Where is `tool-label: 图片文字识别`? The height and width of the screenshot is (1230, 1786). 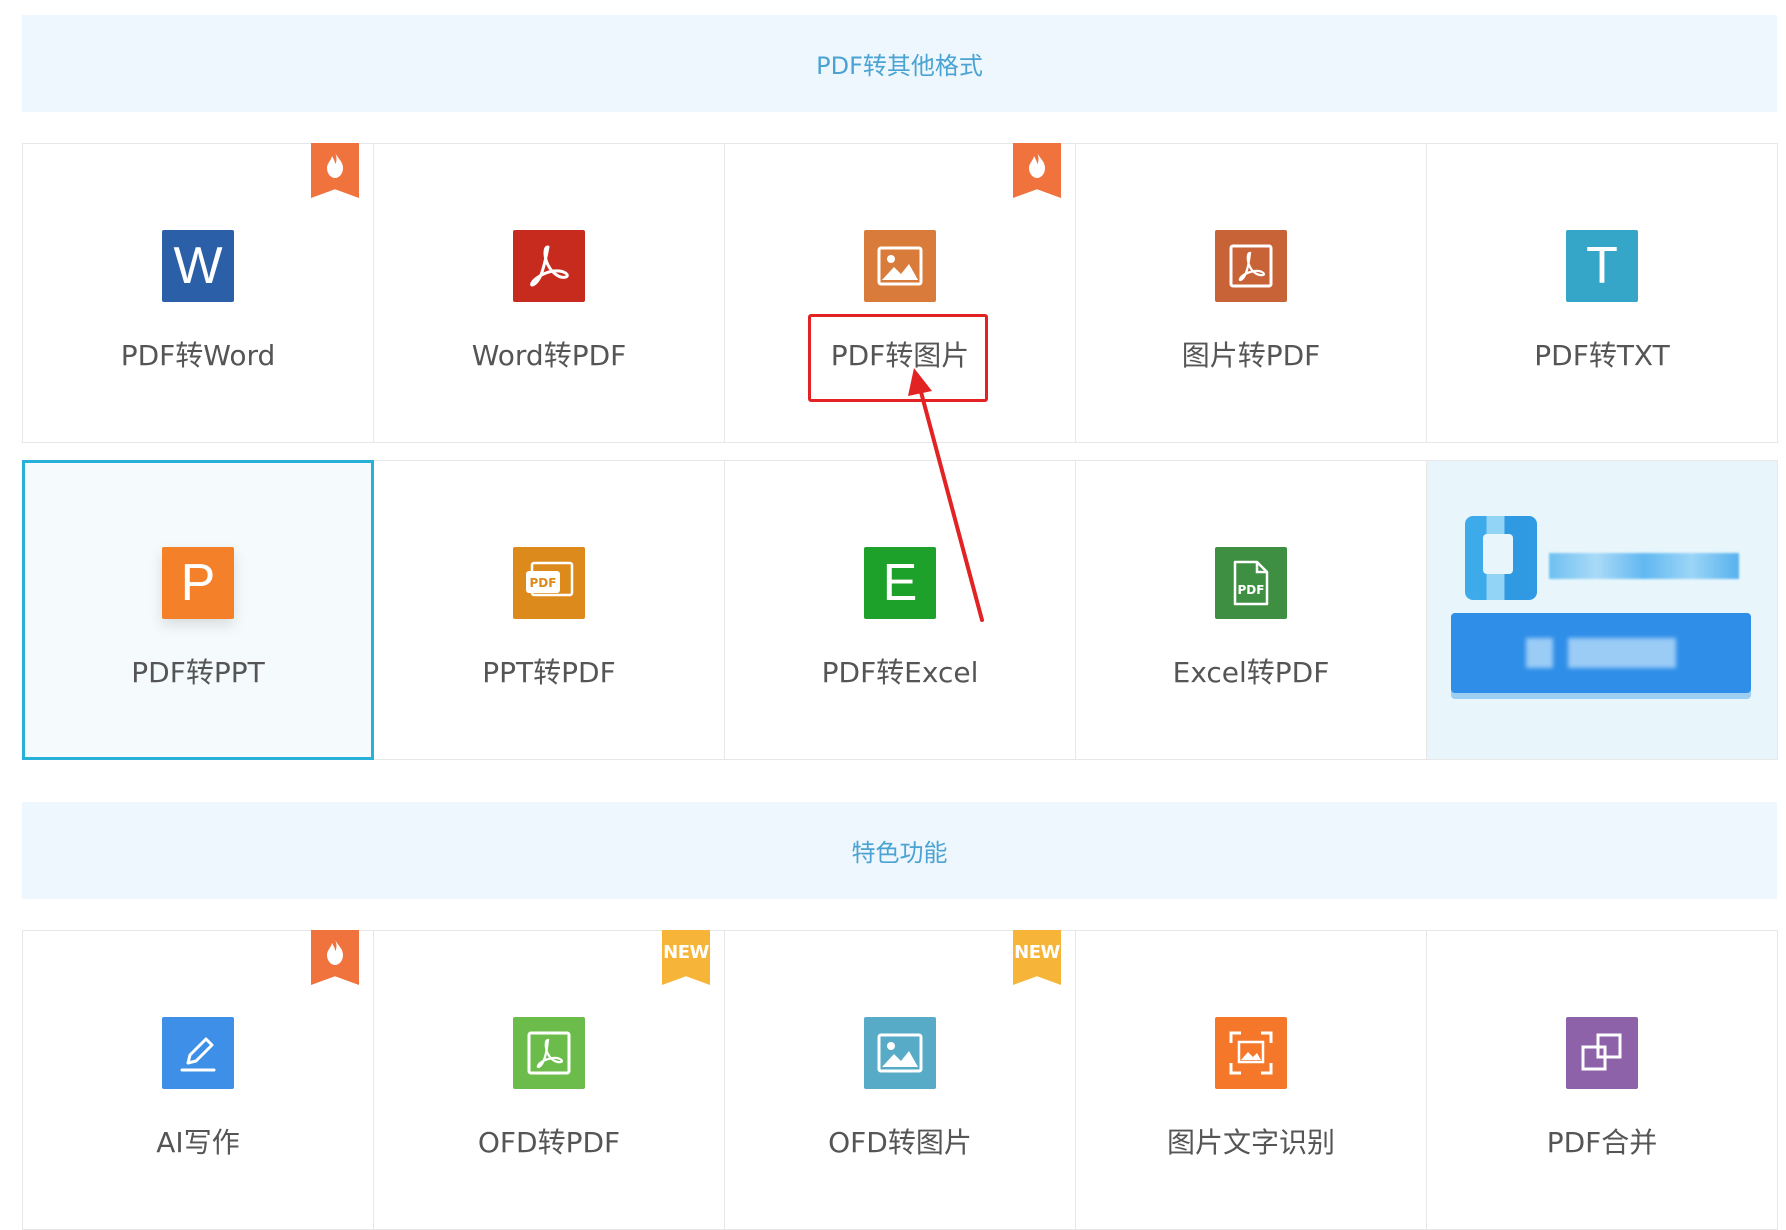 tool-label: 图片文字识别 is located at coordinates (1250, 1142).